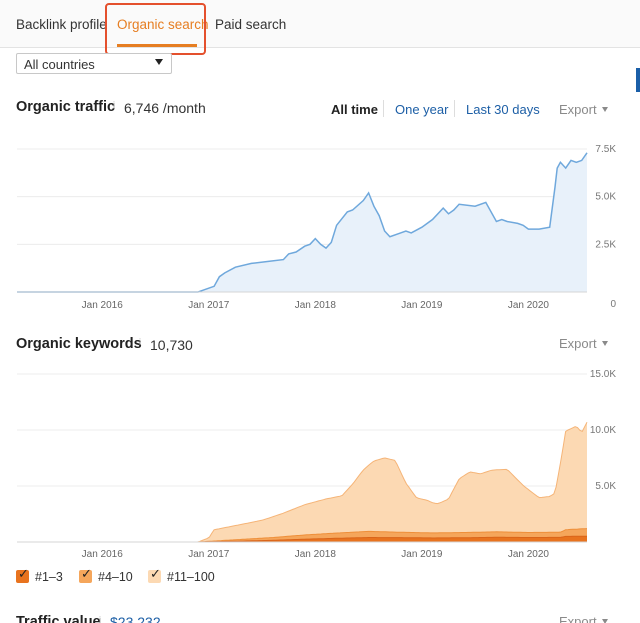 The width and height of the screenshot is (640, 623). I want to click on organic-traffic-title: Organic traffic, so click(66, 107).